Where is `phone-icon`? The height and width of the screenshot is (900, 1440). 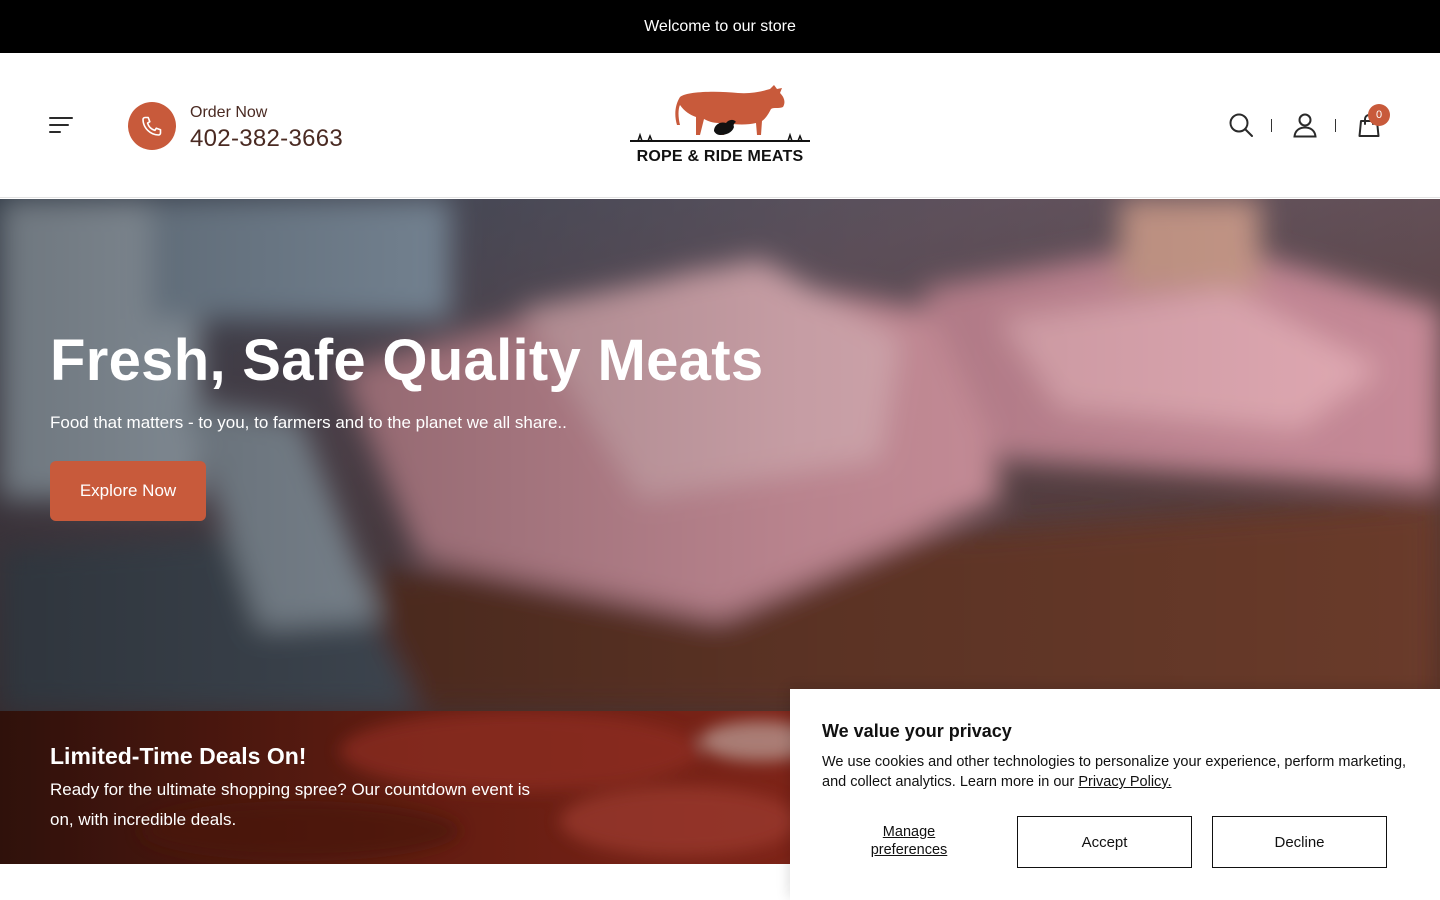 phone-icon is located at coordinates (152, 126).